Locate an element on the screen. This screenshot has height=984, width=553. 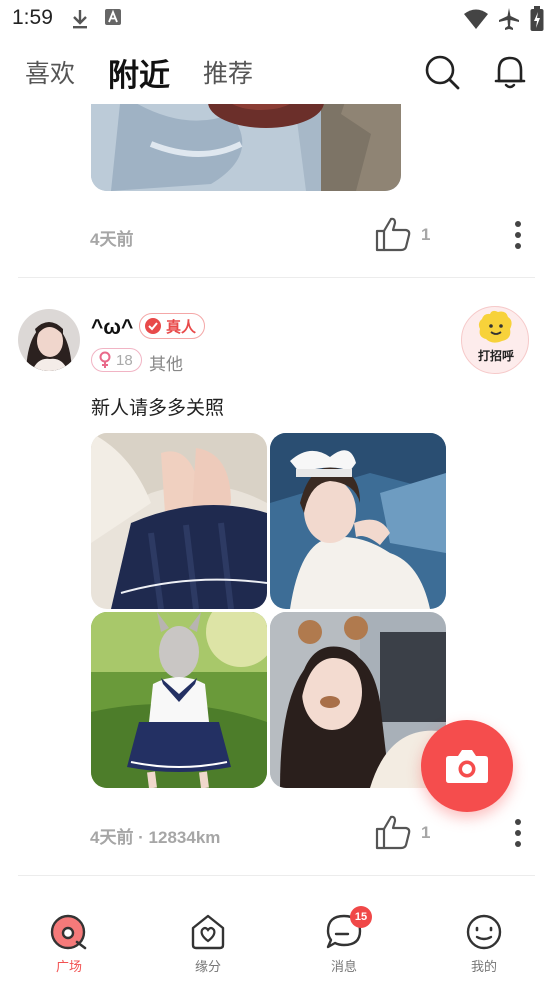
profile-face-icon is located at coordinates (484, 932).